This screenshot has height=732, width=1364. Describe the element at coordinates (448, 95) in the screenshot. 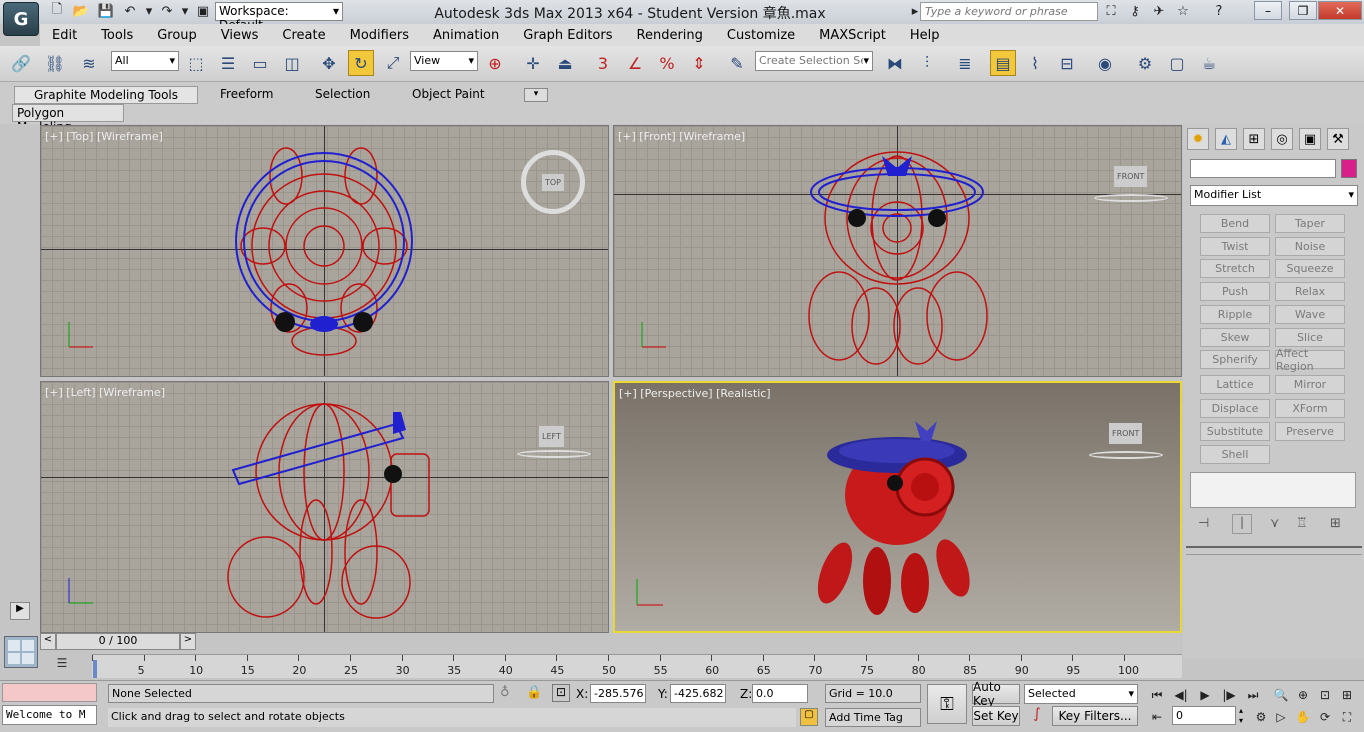

I see `tab-object-paint: Object Paint` at that location.